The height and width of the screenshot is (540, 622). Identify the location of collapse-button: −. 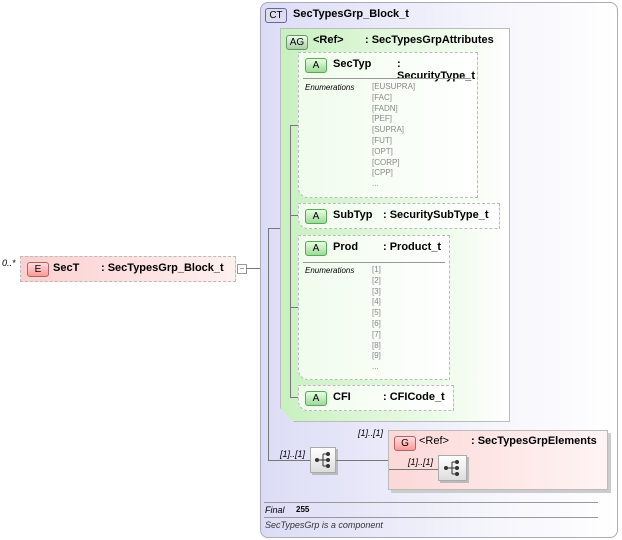
(242, 269).